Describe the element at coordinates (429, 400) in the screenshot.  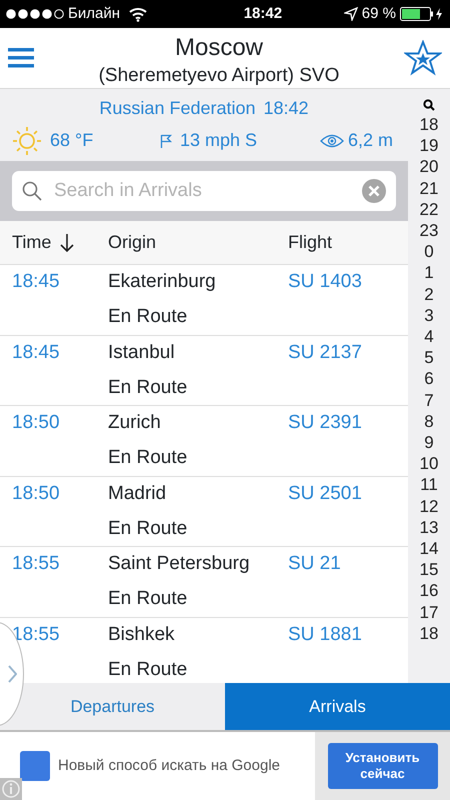
I see `hour-index-item: 7` at that location.